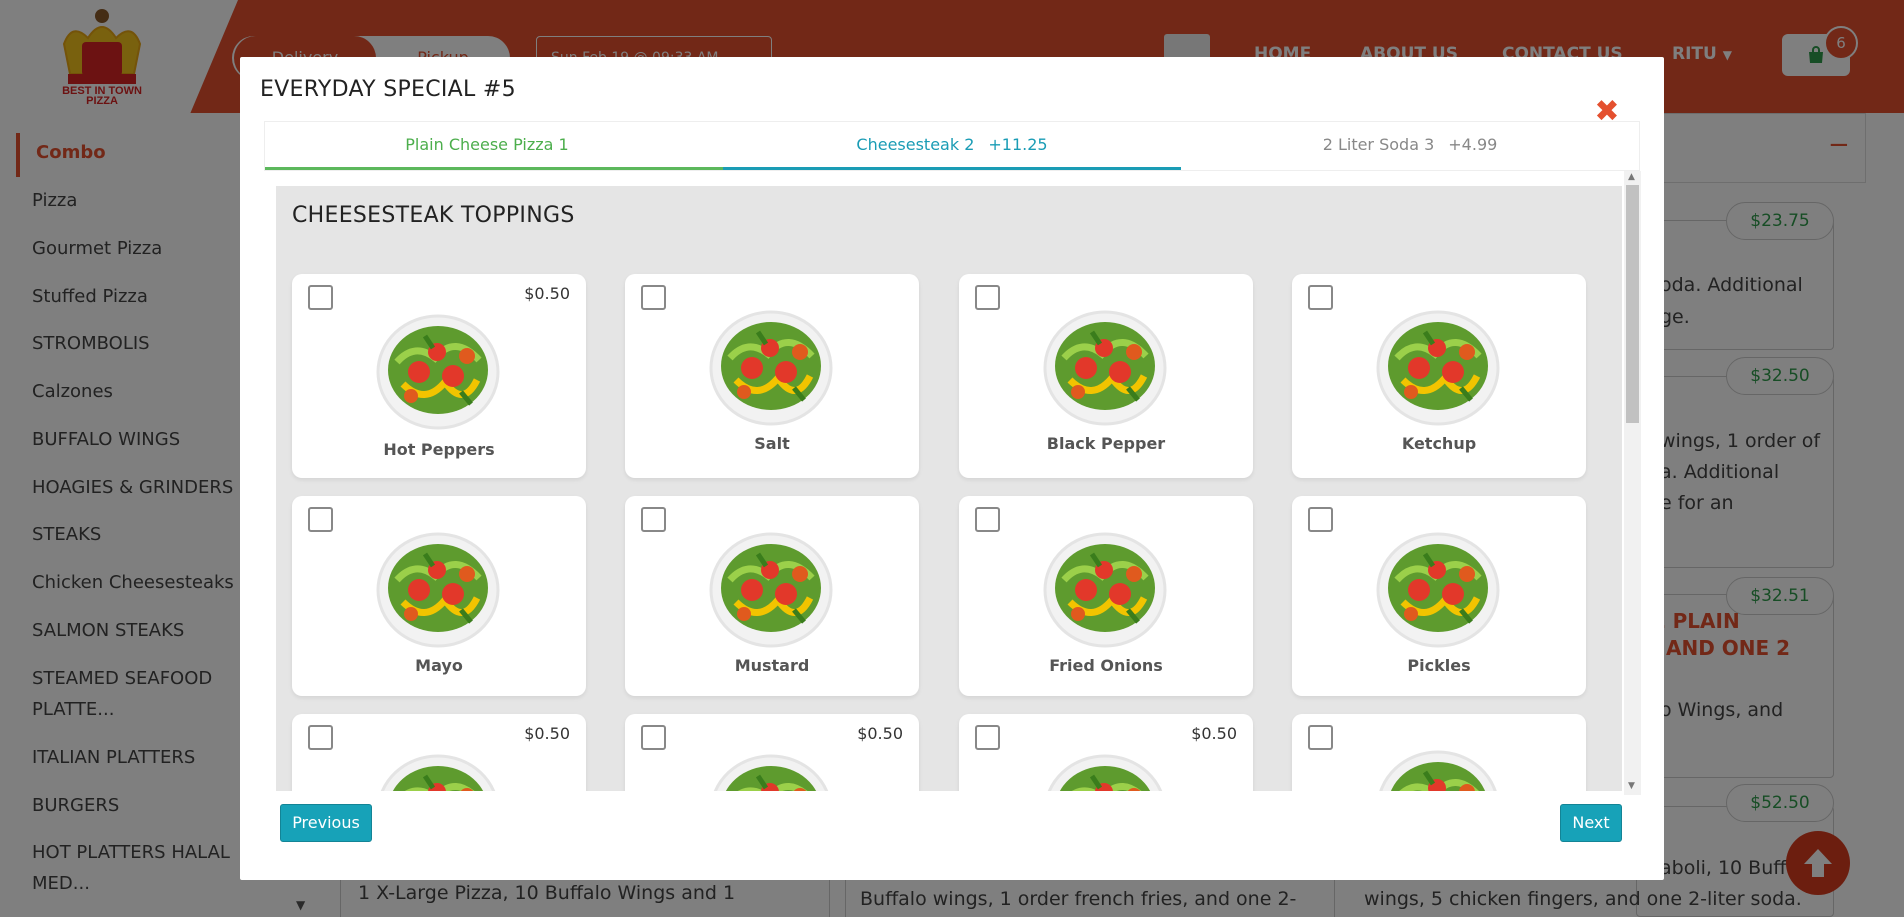 The height and width of the screenshot is (917, 1904). What do you see at coordinates (439, 665) in the screenshot?
I see `topping-name: Mayo` at bounding box center [439, 665].